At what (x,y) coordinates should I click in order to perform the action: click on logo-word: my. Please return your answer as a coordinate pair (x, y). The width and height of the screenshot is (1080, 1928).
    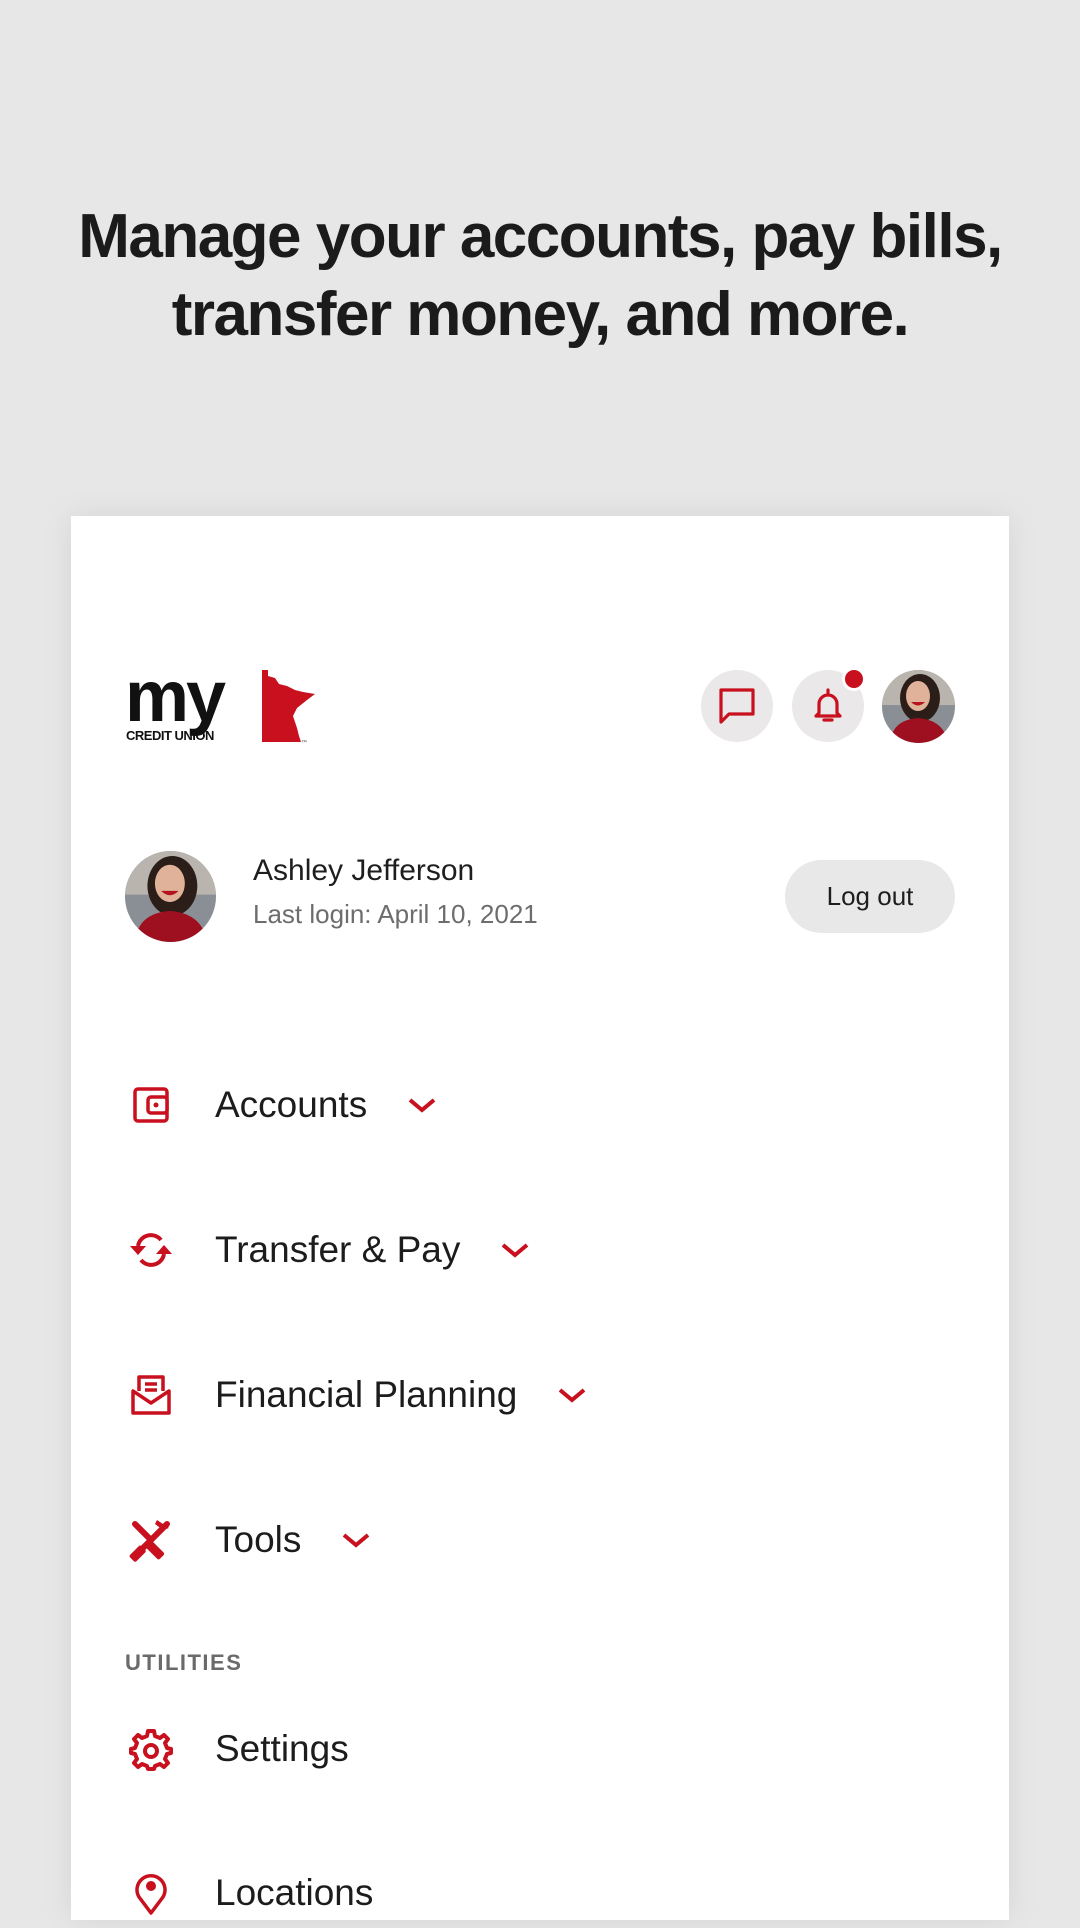
    Looking at the image, I should click on (175, 701).